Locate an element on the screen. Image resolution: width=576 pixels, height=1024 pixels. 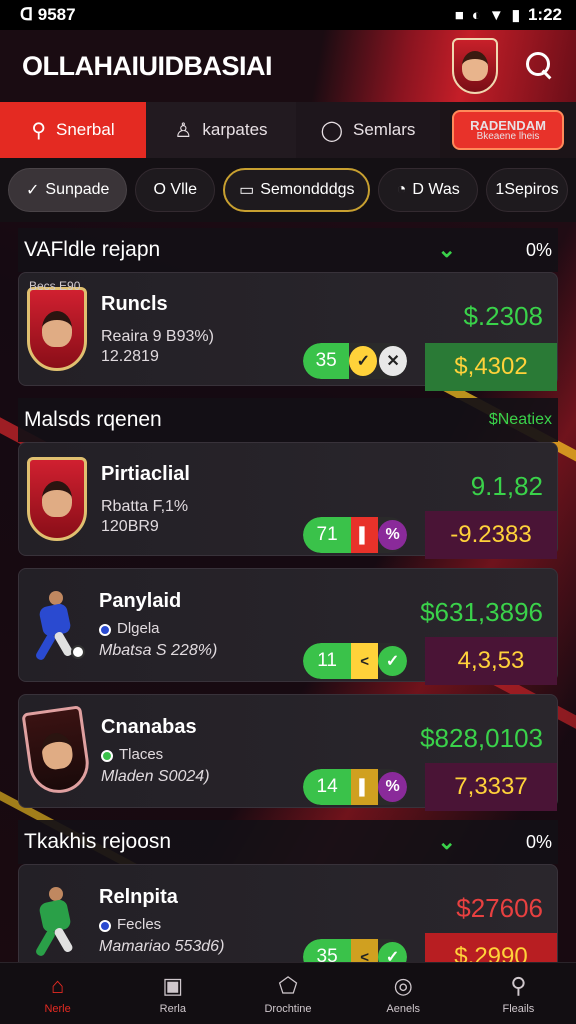
promo-title: RADENDAM is located at coordinates (508, 125).